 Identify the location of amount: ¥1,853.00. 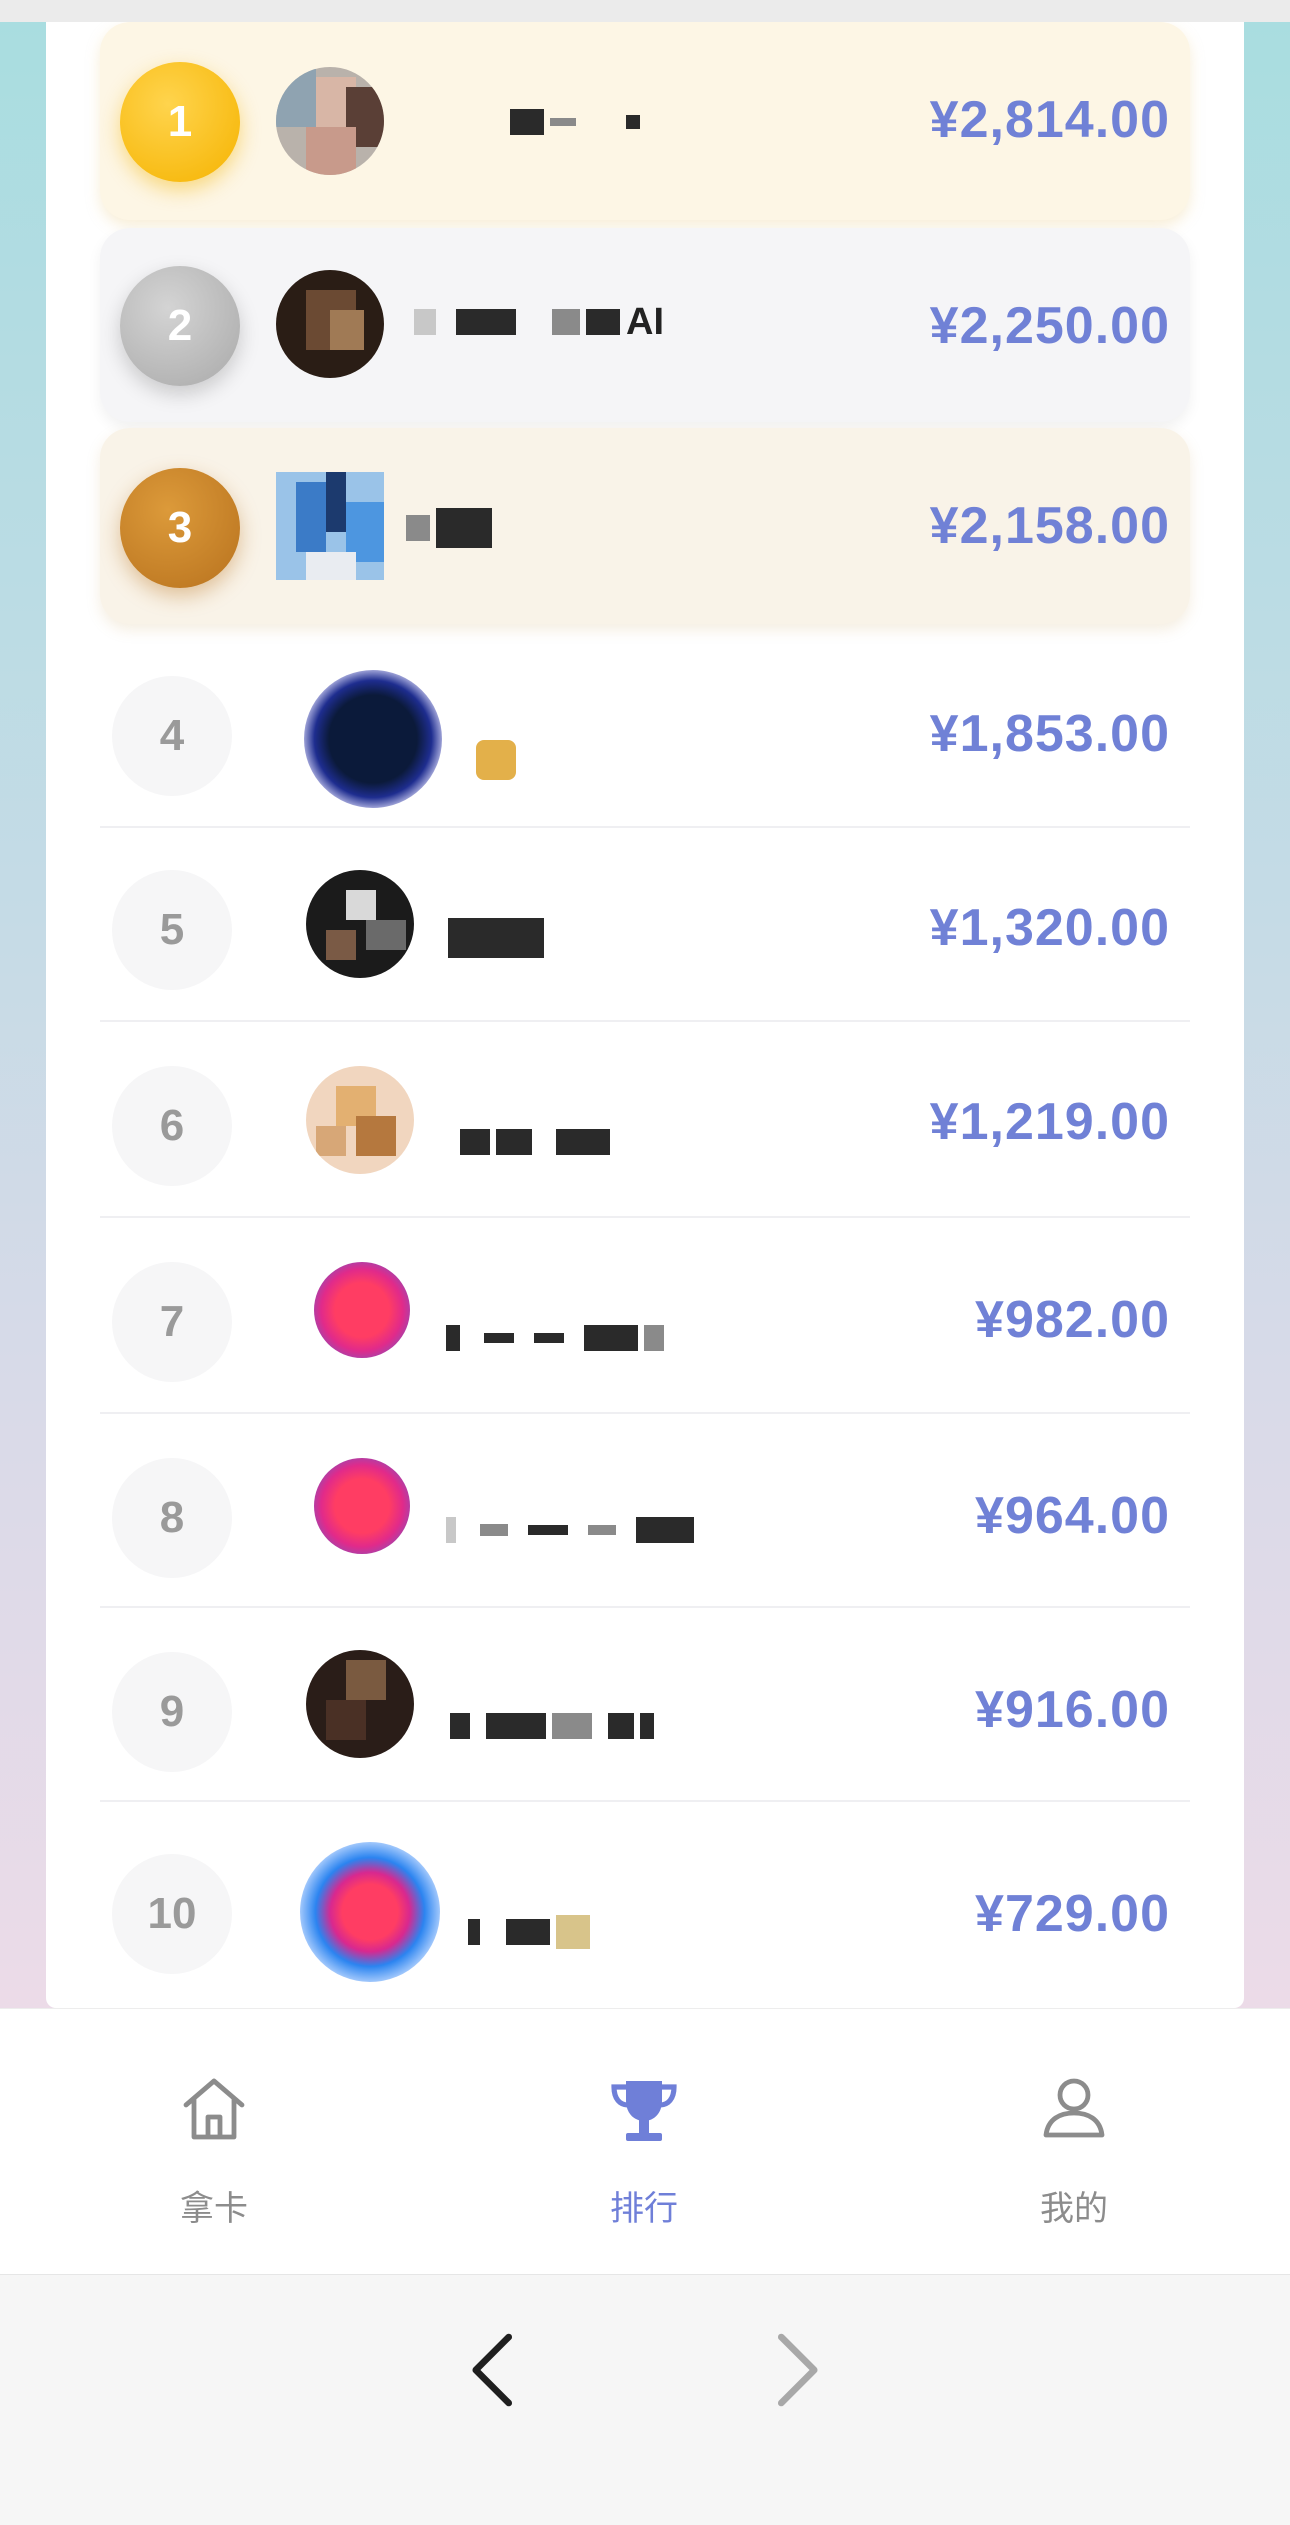
(1049, 734).